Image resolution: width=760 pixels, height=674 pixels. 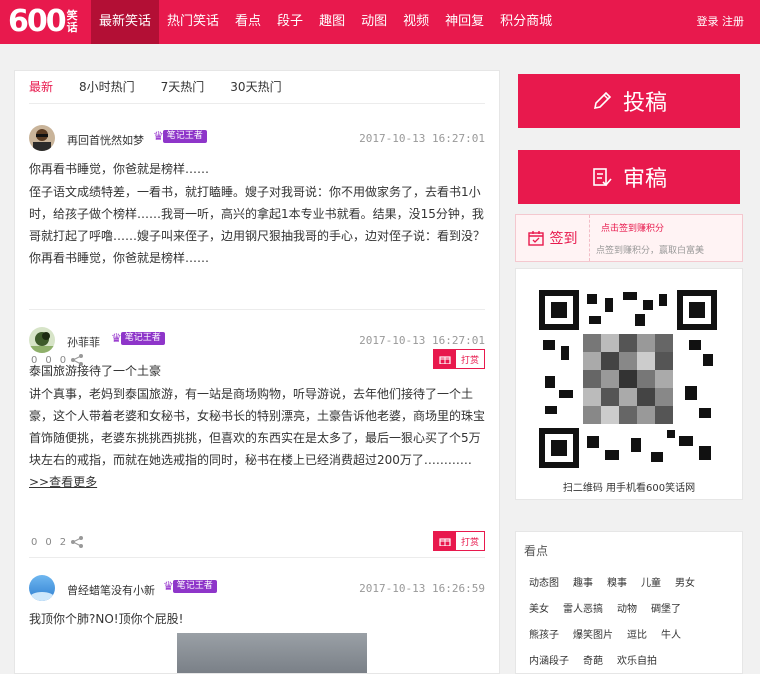 What do you see at coordinates (257, 340) in the screenshot?
I see `post-header: 孙菲菲 ♛ 笔记王者 2017-10-13 16:27:01` at bounding box center [257, 340].